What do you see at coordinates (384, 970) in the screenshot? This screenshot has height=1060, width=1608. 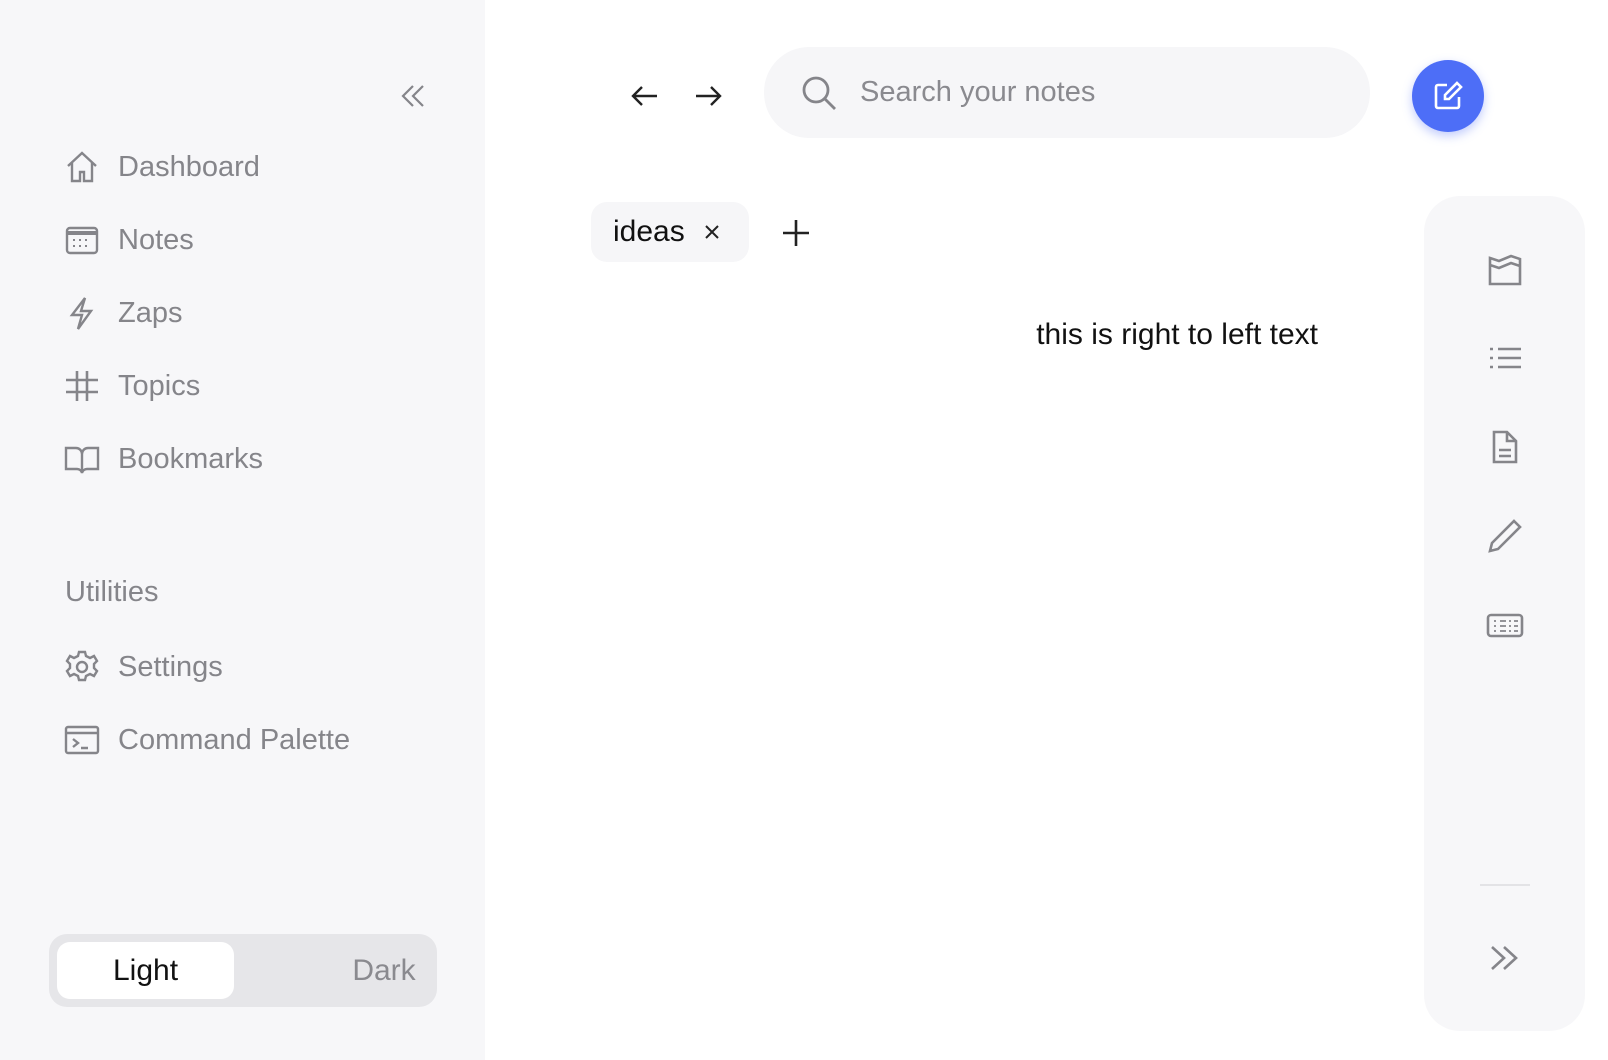 I see `theme-dark-option: Dark` at bounding box center [384, 970].